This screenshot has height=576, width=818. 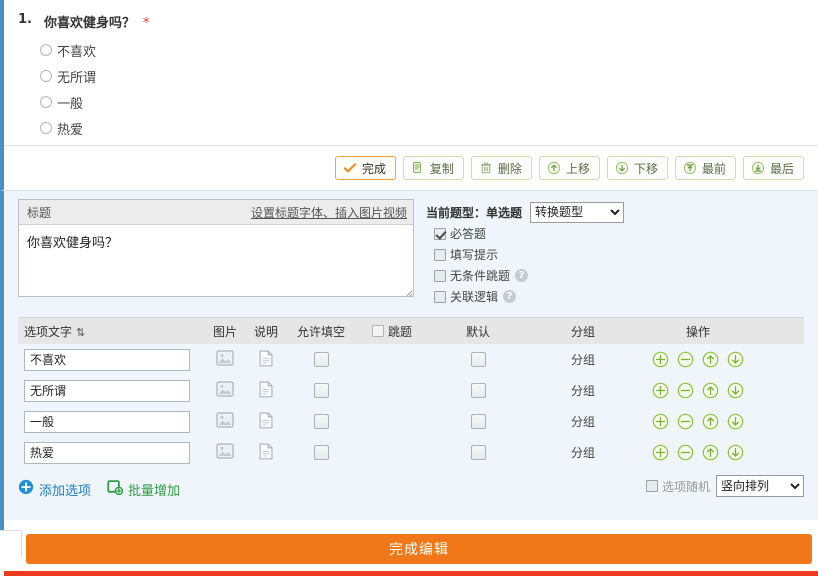 I want to click on cell-actions, so click(x=698, y=359).